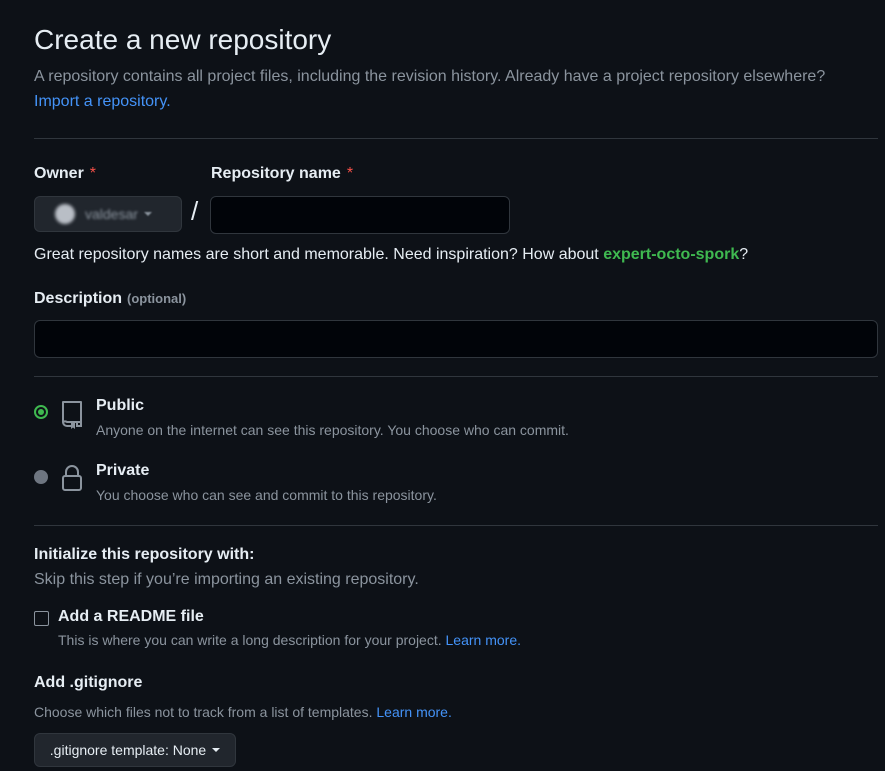 The height and width of the screenshot is (771, 885). I want to click on name-hint-end: ?, so click(744, 254).